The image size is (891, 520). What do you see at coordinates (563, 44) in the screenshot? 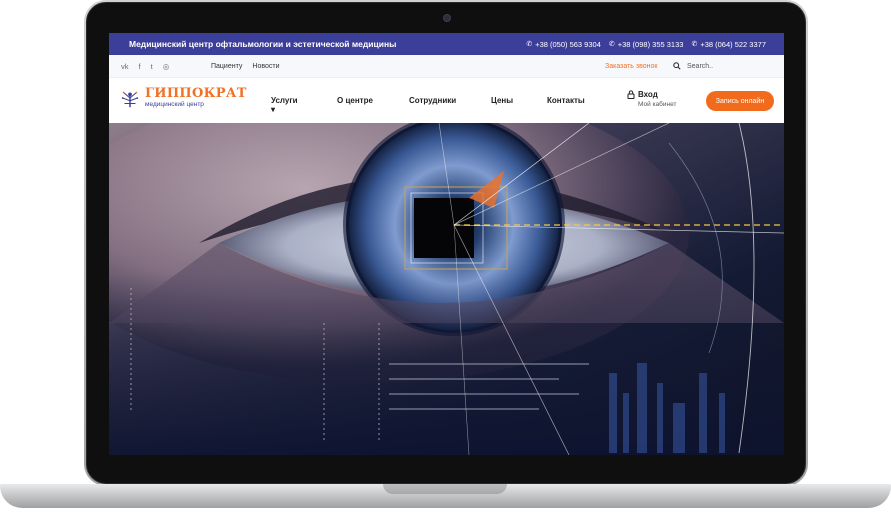
I see `phone-1: ✆ +38 (050) 563 9304` at bounding box center [563, 44].